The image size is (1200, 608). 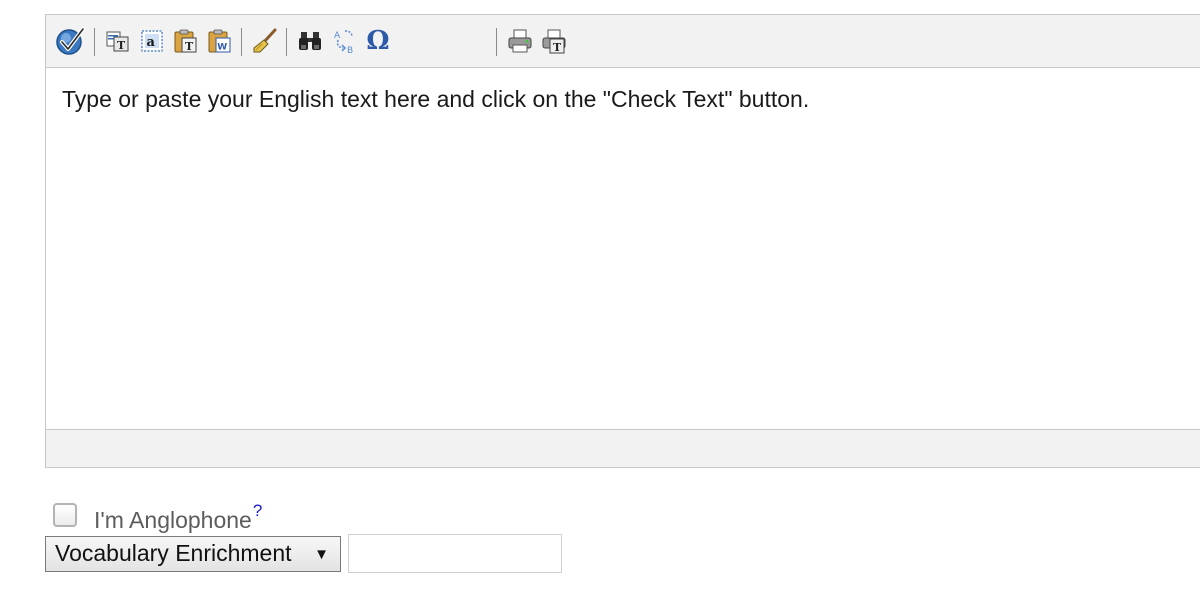 I want to click on anglophone-option: I'm Anglophone ?, so click(x=157, y=517).